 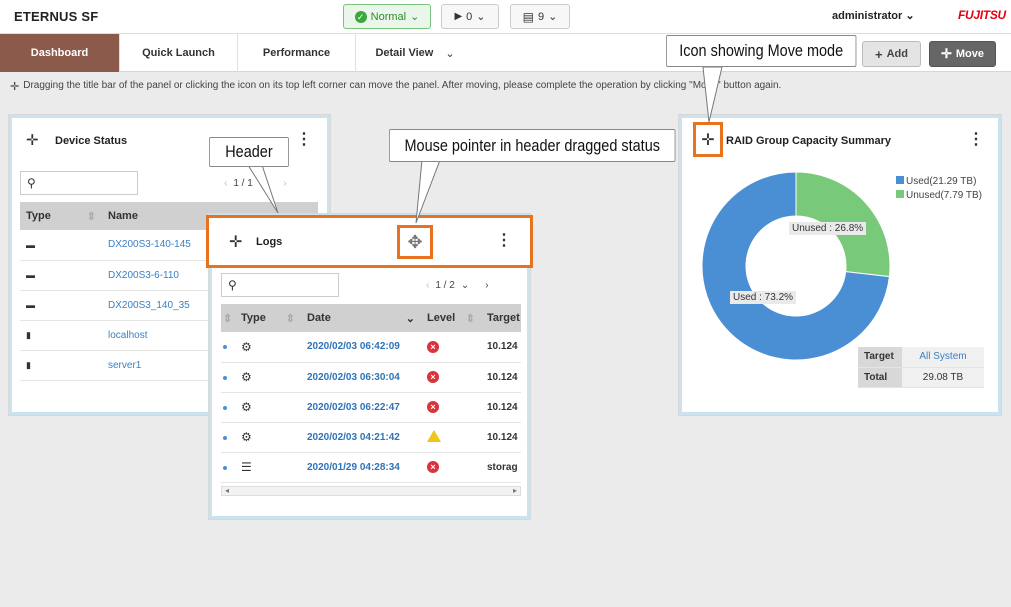 I want to click on pointer-callout-tail, so click(x=428, y=191).